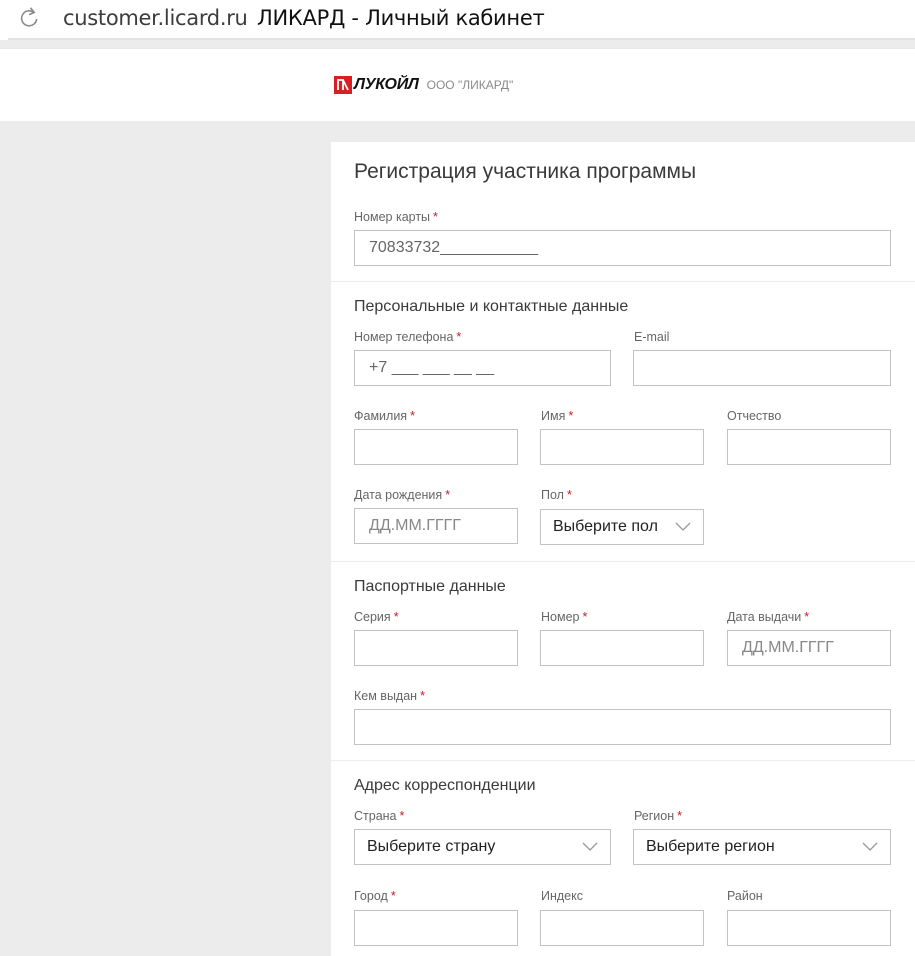 This screenshot has width=915, height=956. What do you see at coordinates (396, 217) in the screenshot?
I see `card-number-label: Номер карты *` at bounding box center [396, 217].